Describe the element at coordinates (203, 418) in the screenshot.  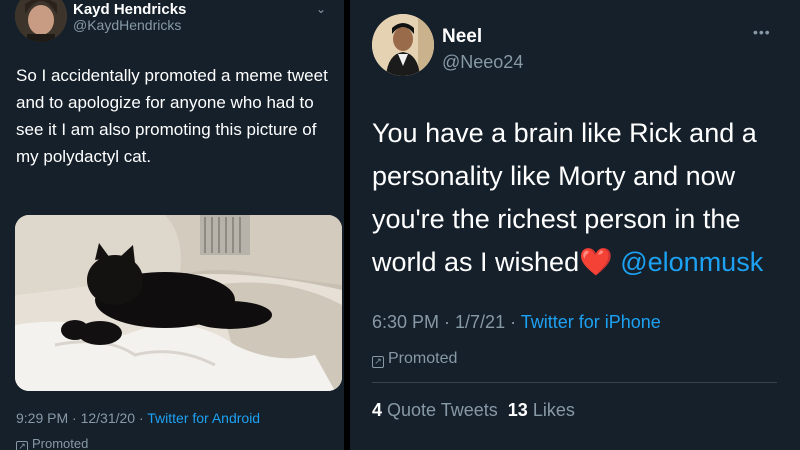
I see `tweet-source: Twitter for Android` at that location.